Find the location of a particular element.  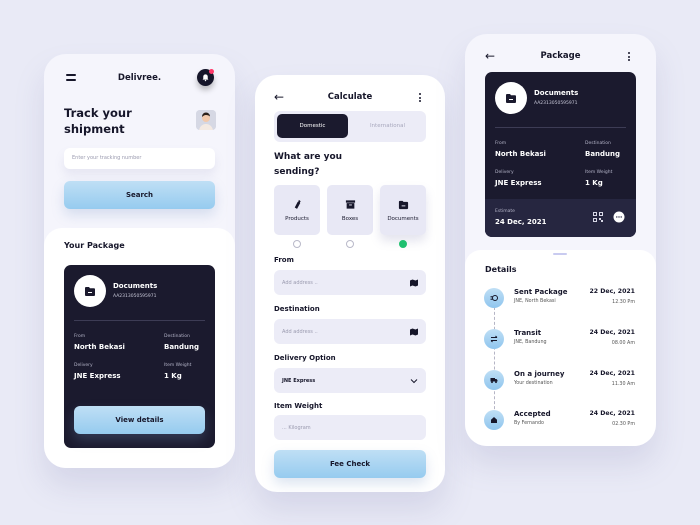

step-time: 11.30 Am is located at coordinates (623, 384).